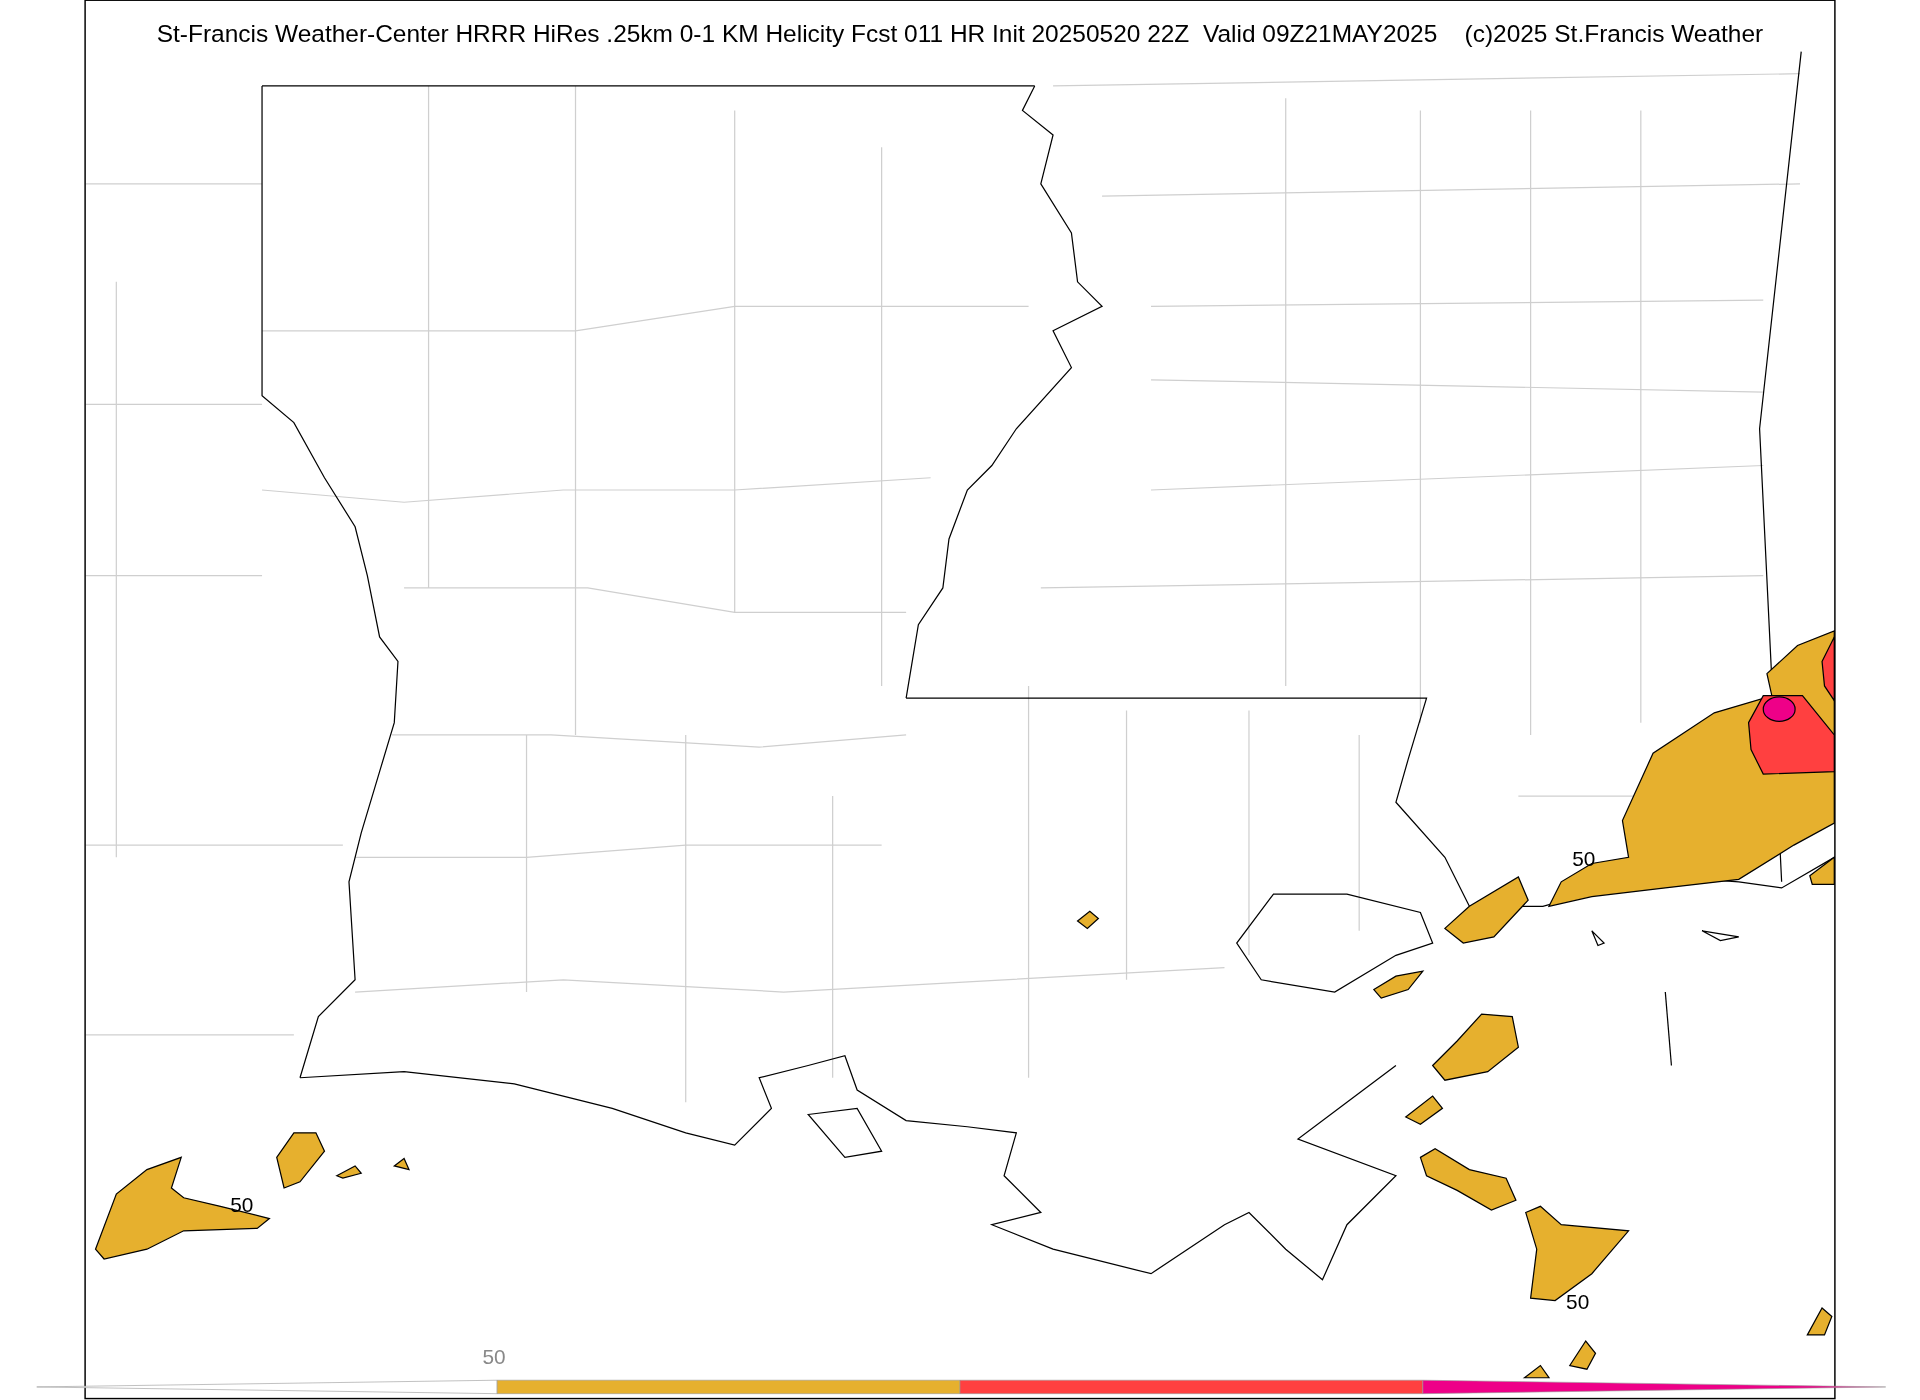 Image resolution: width=1920 pixels, height=1400 pixels. I want to click on colorbar-tick-label: 50, so click(494, 1357).